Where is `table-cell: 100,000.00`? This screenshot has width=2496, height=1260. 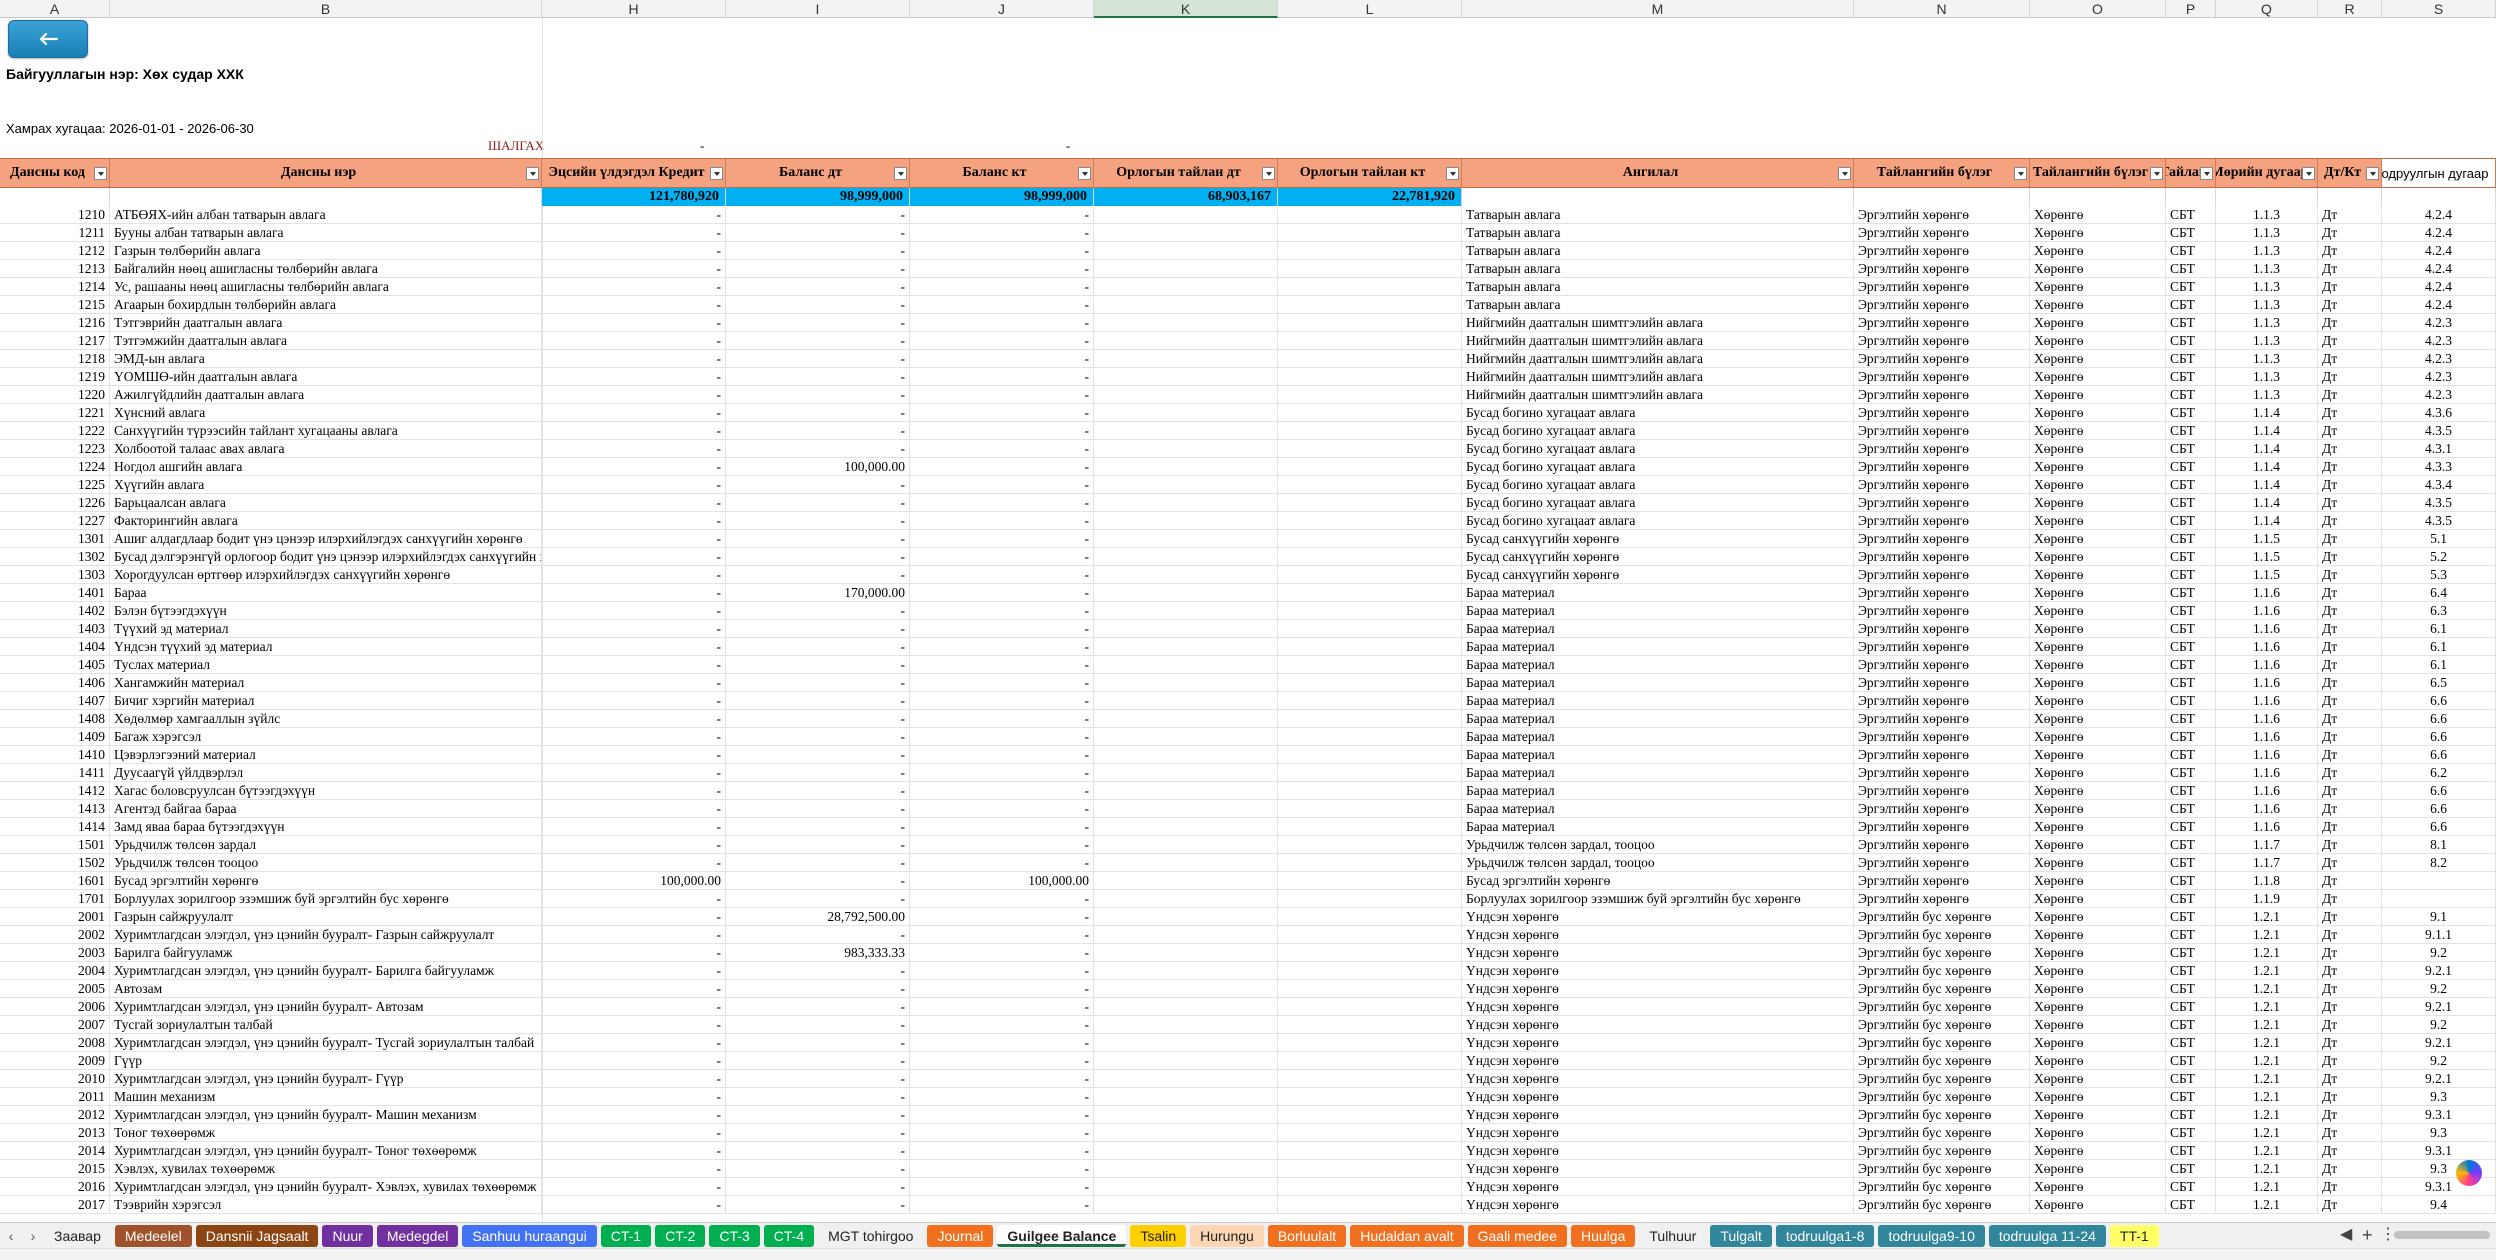 table-cell: 100,000.00 is located at coordinates (634, 881).